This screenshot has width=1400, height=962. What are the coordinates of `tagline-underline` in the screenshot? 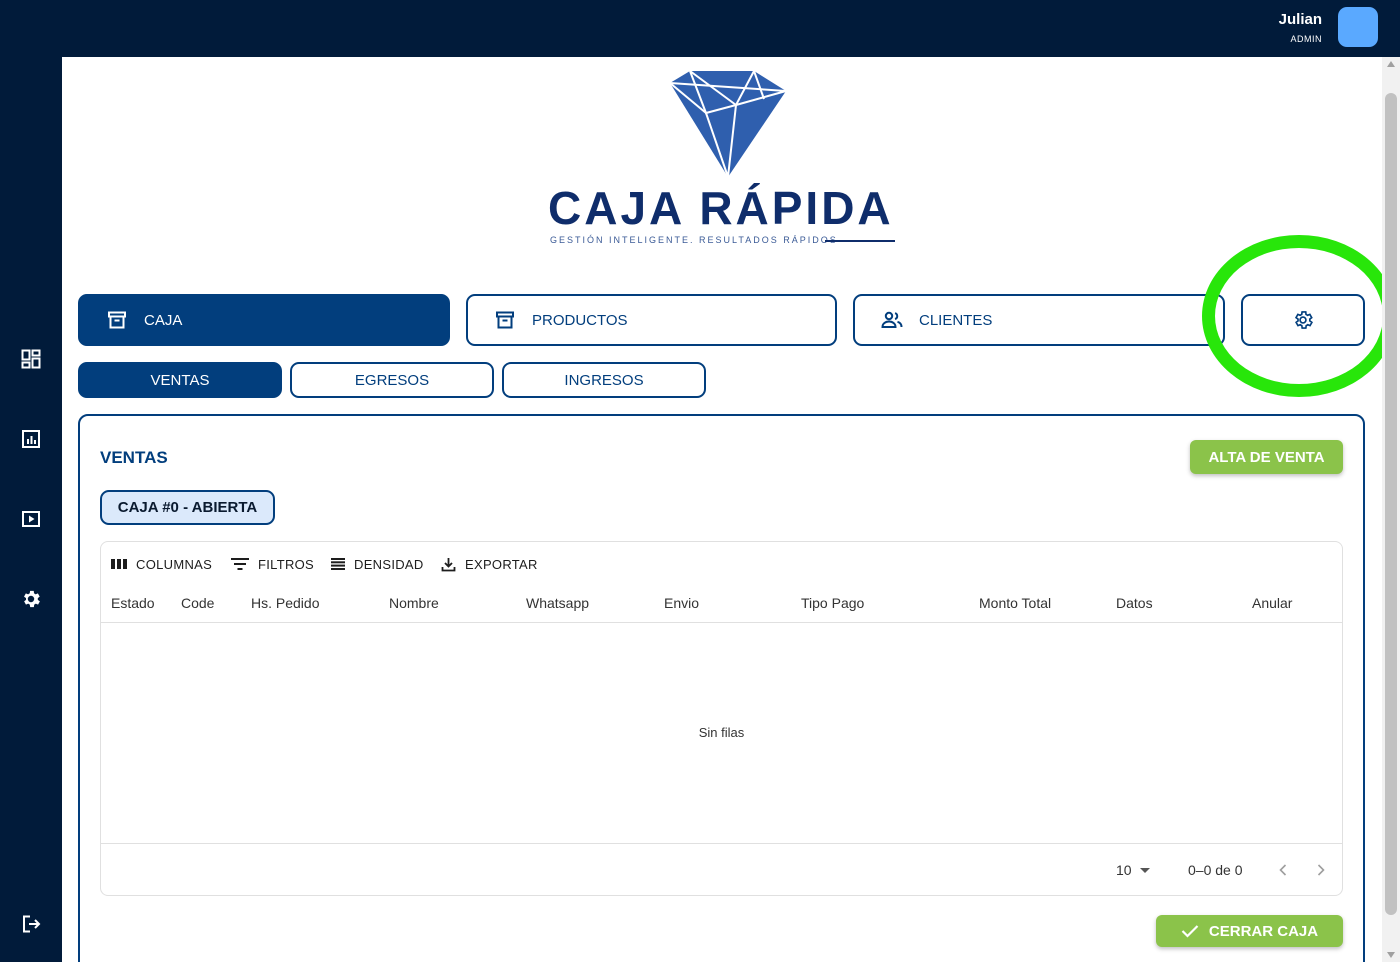 It's located at (860, 241).